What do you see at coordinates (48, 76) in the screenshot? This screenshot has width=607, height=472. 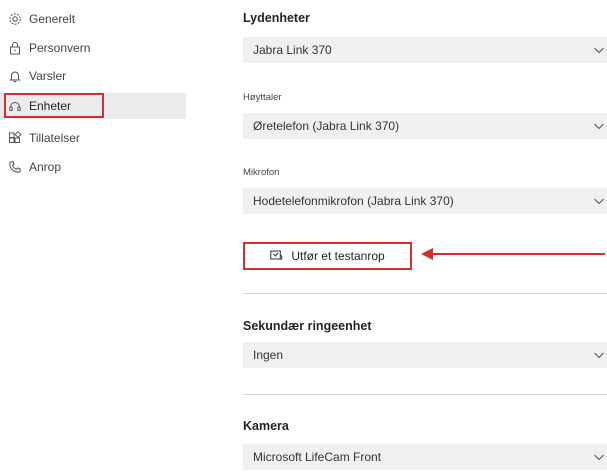 I see `sidebar-item-label: Varsler` at bounding box center [48, 76].